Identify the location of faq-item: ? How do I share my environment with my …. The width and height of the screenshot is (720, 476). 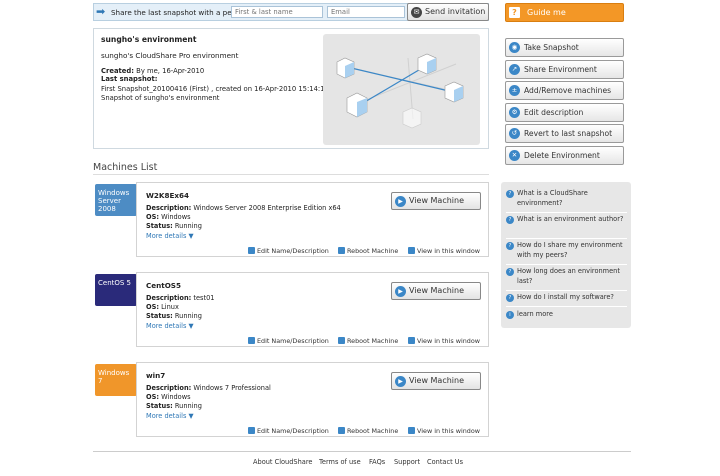
(566, 253).